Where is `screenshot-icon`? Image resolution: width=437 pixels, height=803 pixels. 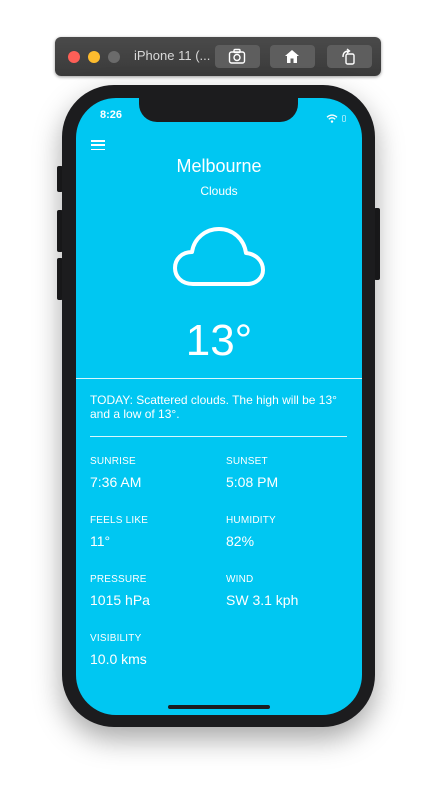 screenshot-icon is located at coordinates (237, 56).